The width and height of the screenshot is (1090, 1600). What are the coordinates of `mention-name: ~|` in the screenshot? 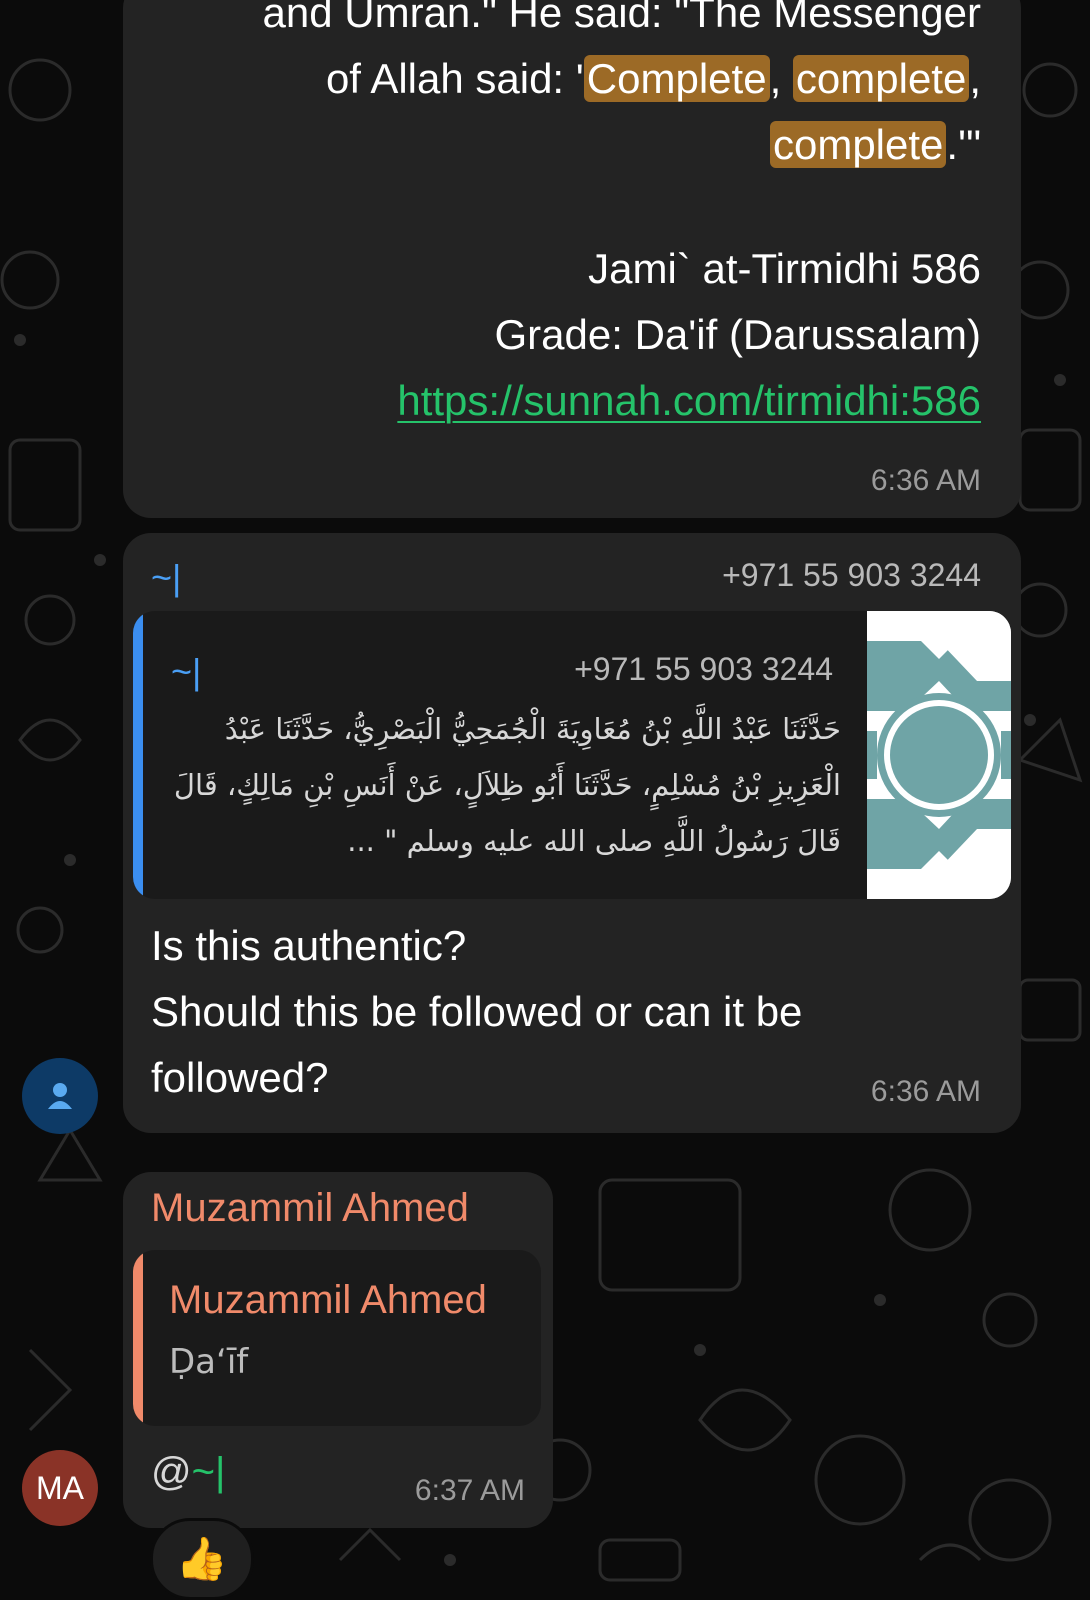 It's located at (209, 1472).